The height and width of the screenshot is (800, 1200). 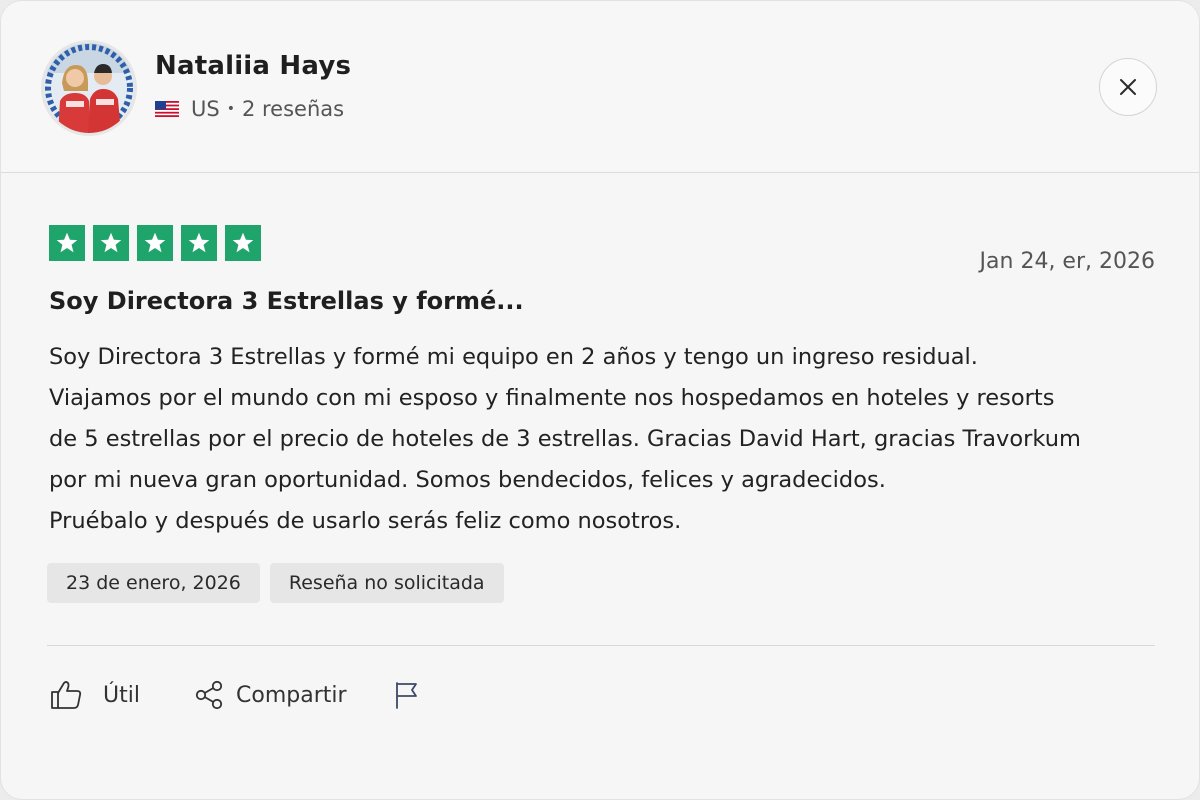 I want to click on share-button: Compartir, so click(x=270, y=695).